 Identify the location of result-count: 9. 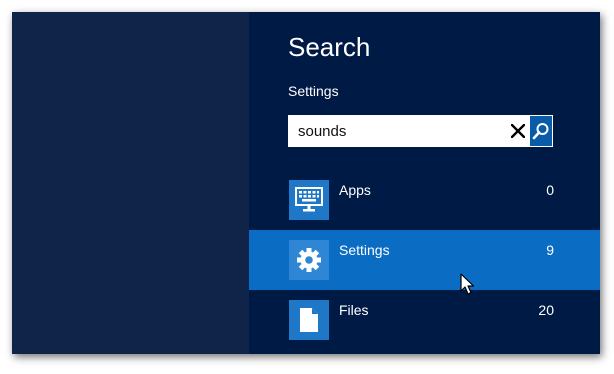
(550, 250).